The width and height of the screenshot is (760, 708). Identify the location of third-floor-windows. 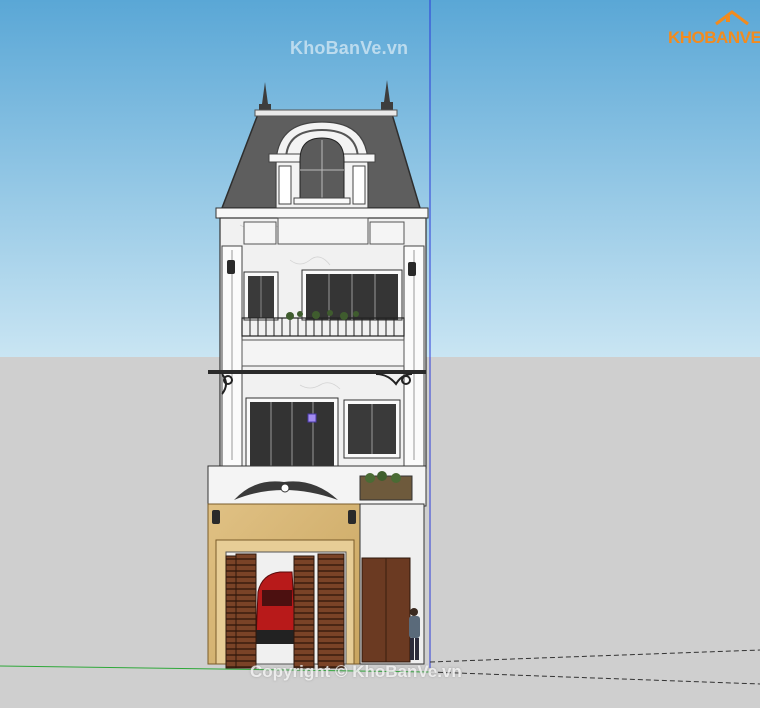
(323, 295).